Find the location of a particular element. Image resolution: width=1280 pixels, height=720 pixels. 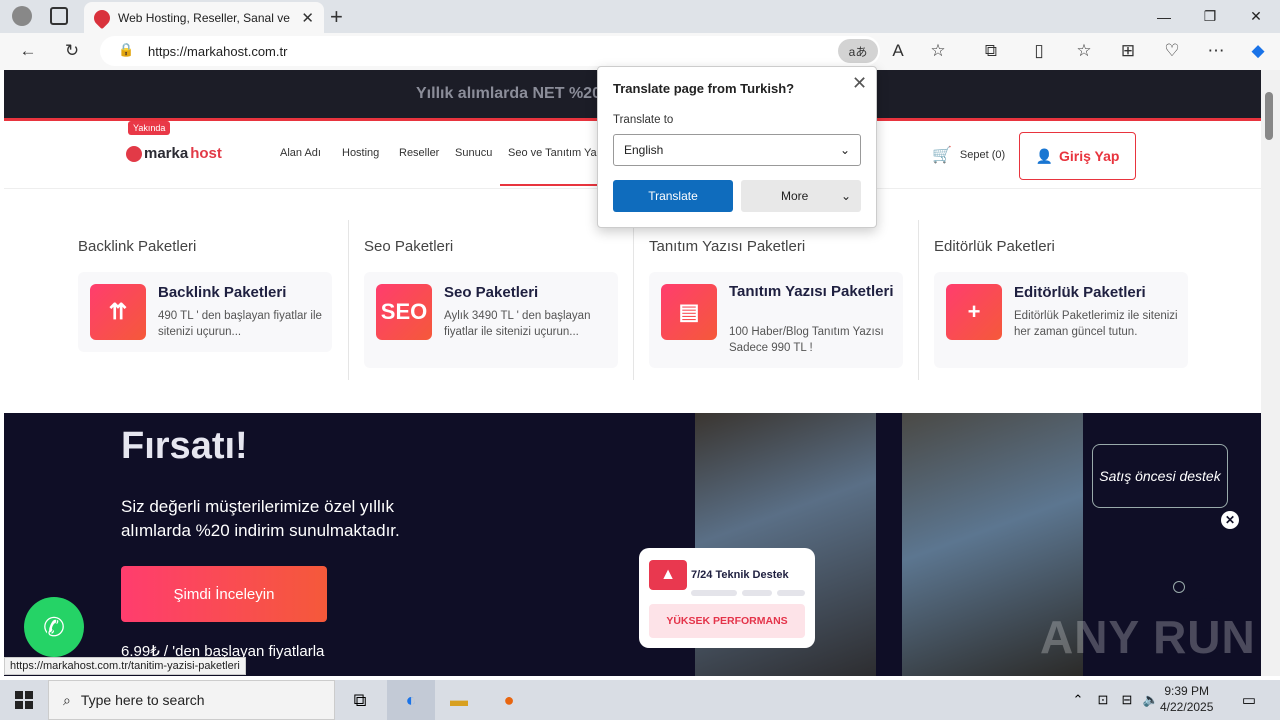

menu-seo-tanitim: Seo ve Tanıtım Ya is located at coordinates (552, 153).